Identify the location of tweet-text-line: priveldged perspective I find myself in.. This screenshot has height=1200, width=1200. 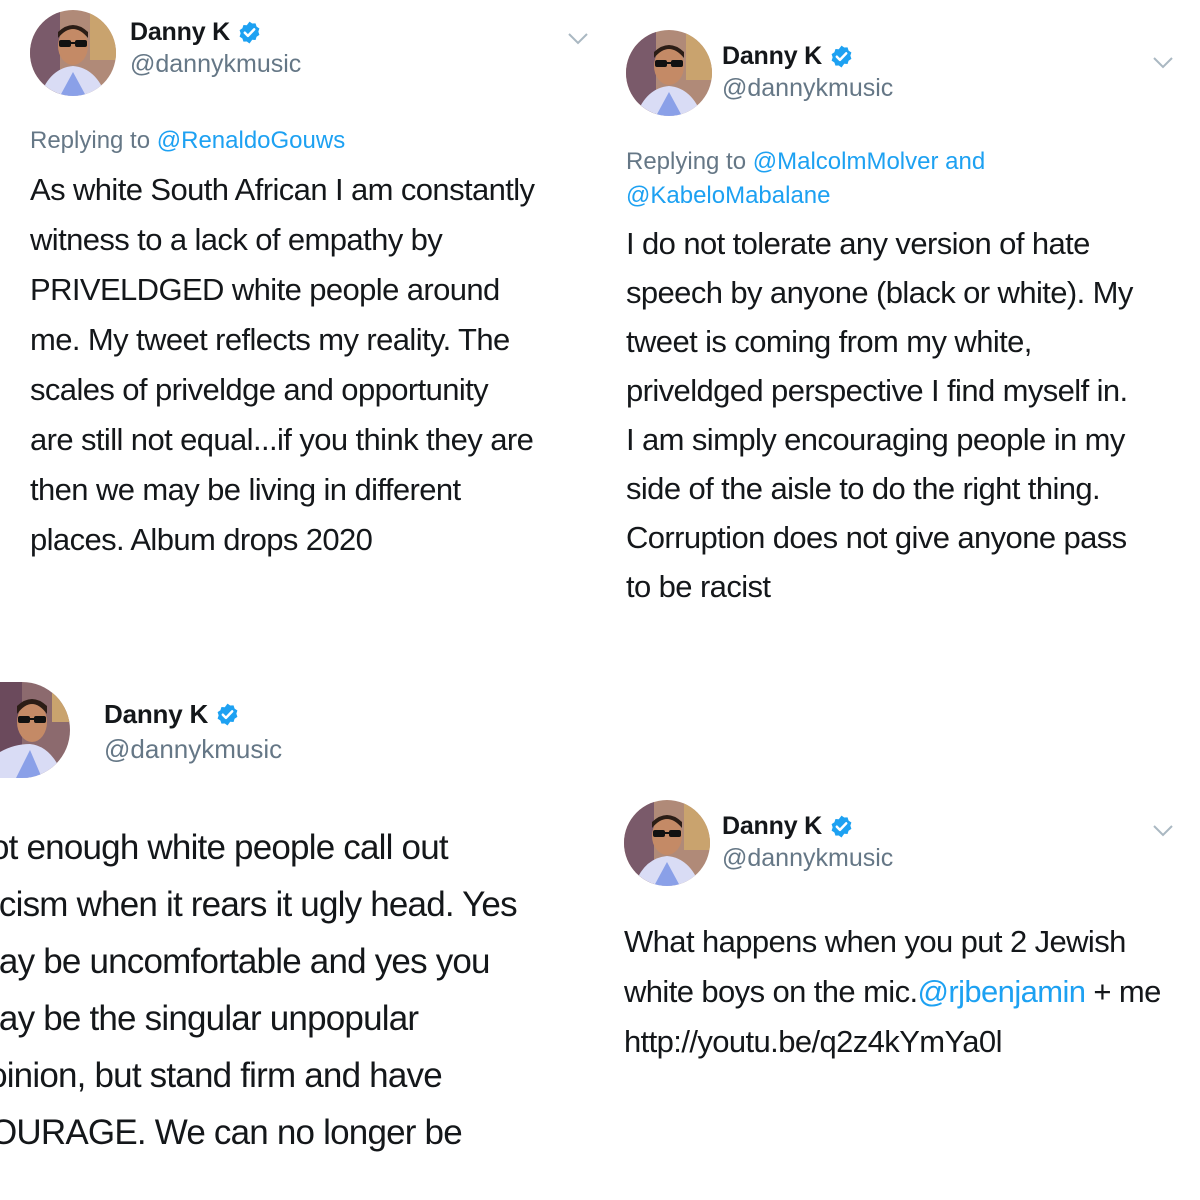
(877, 390).